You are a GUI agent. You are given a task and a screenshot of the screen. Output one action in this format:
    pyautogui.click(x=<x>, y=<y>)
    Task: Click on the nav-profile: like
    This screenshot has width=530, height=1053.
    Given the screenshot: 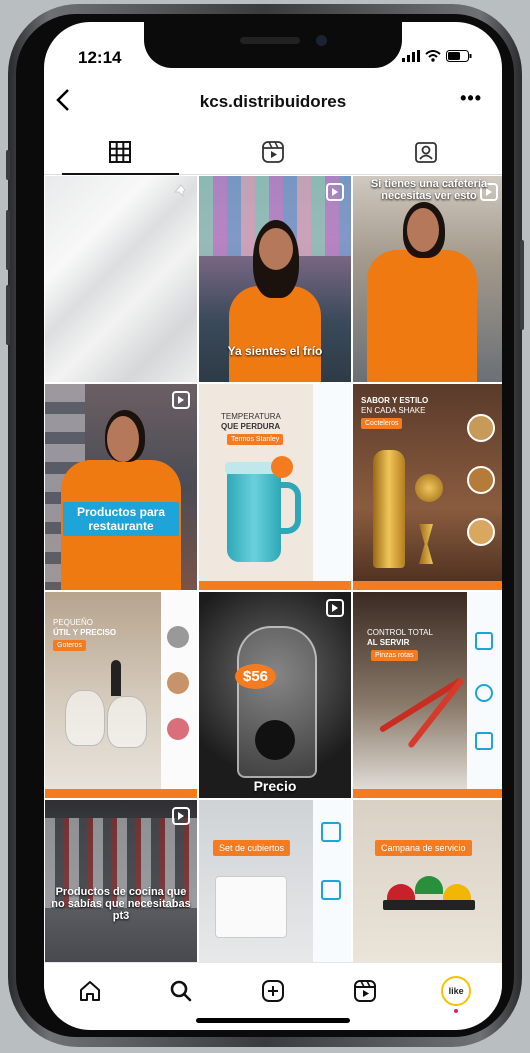 What is the action you would take?
    pyautogui.click(x=456, y=992)
    